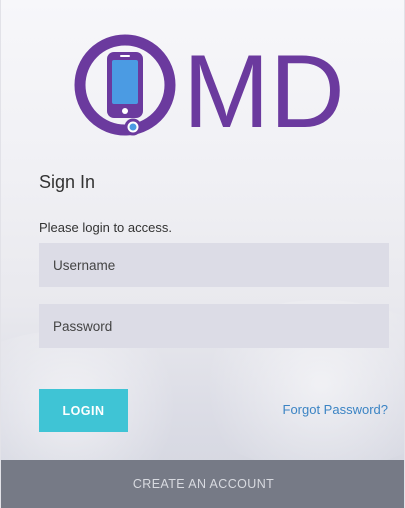  What do you see at coordinates (214, 326) in the screenshot?
I see `password-input` at bounding box center [214, 326].